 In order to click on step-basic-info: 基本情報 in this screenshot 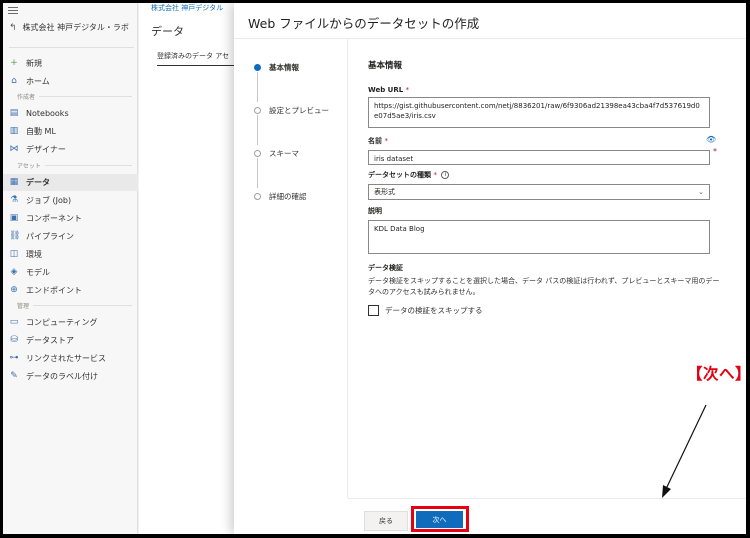, I will do `click(276, 67)`.